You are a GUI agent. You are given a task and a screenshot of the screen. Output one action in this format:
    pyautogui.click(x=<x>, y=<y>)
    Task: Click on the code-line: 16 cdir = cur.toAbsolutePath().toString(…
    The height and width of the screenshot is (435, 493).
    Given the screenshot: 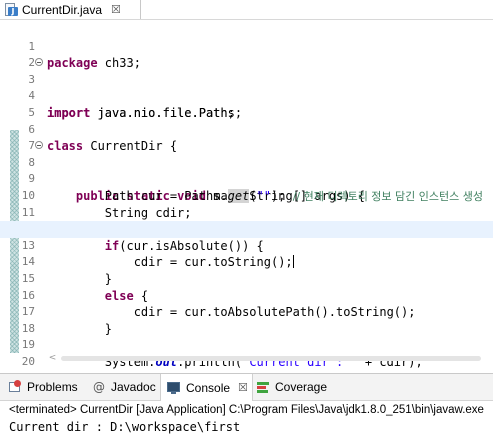 What is the action you would take?
    pyautogui.click(x=246, y=295)
    